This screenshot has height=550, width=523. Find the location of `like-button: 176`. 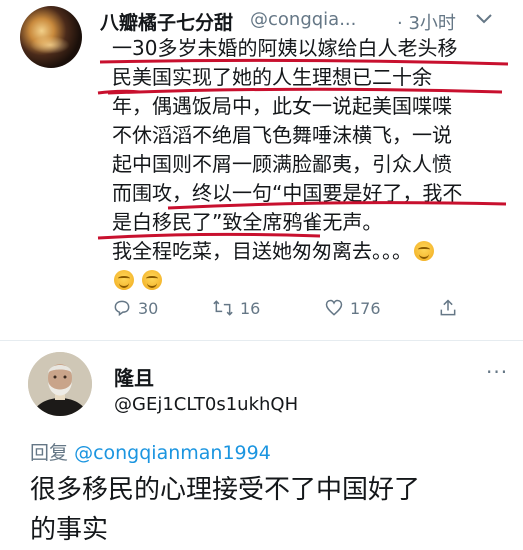

like-button: 176 is located at coordinates (352, 308).